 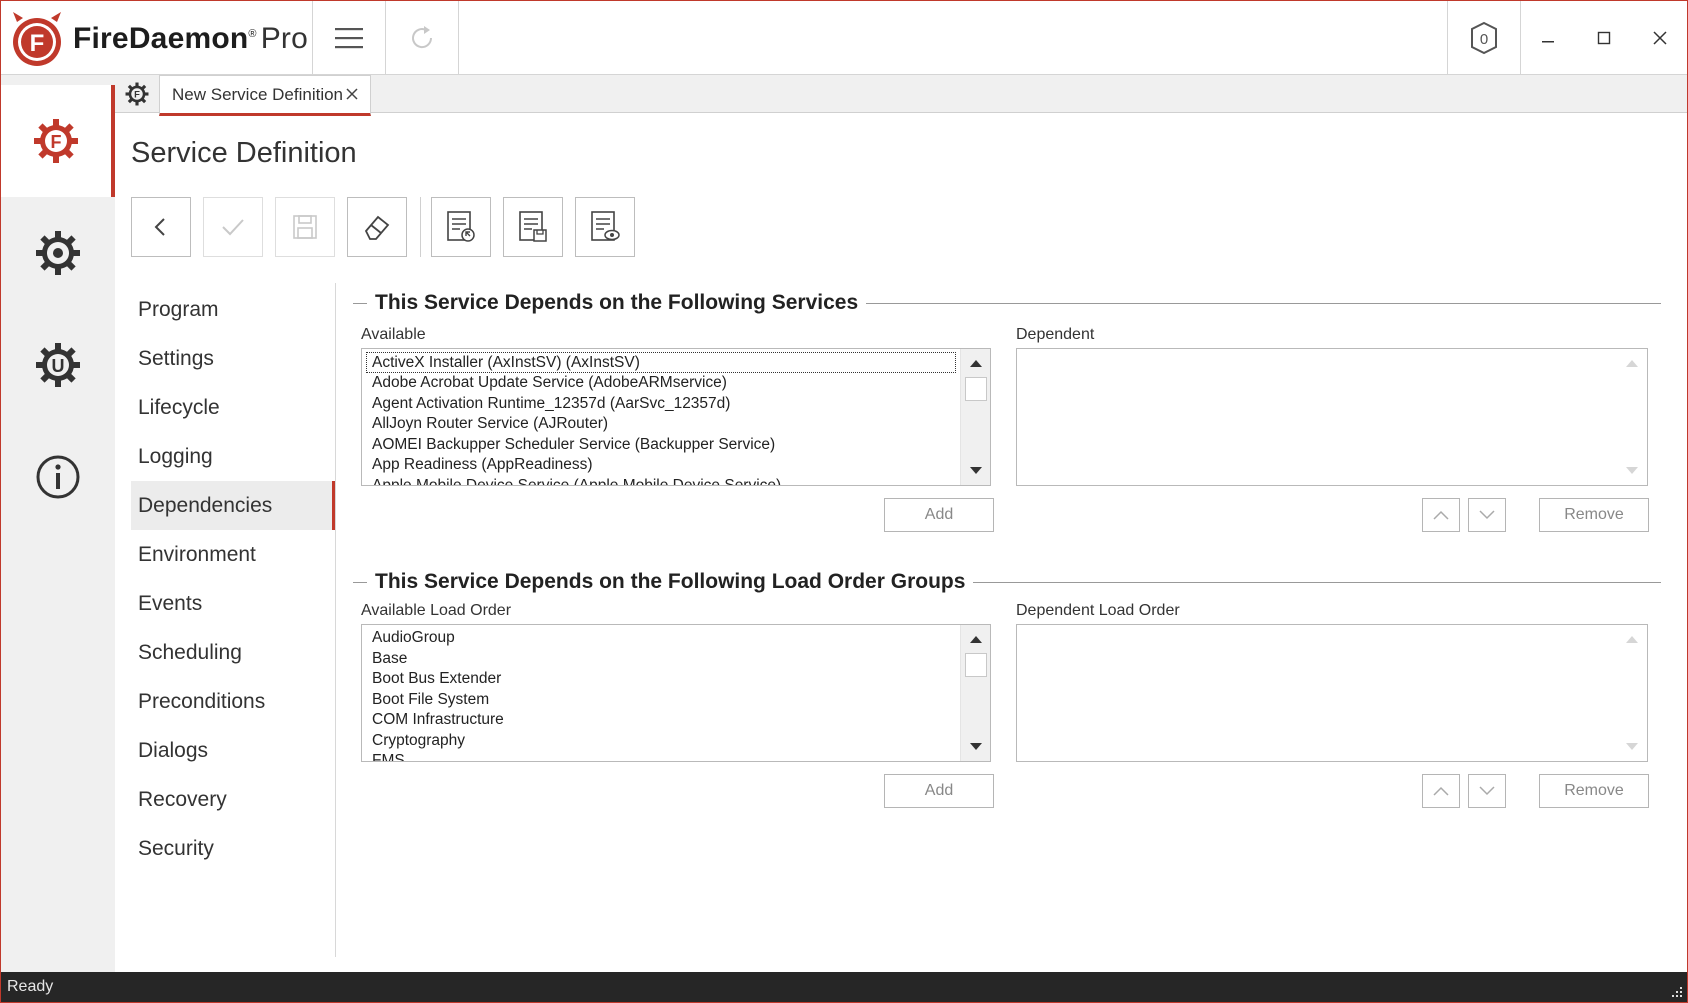 I want to click on close-icon, so click(x=1659, y=38).